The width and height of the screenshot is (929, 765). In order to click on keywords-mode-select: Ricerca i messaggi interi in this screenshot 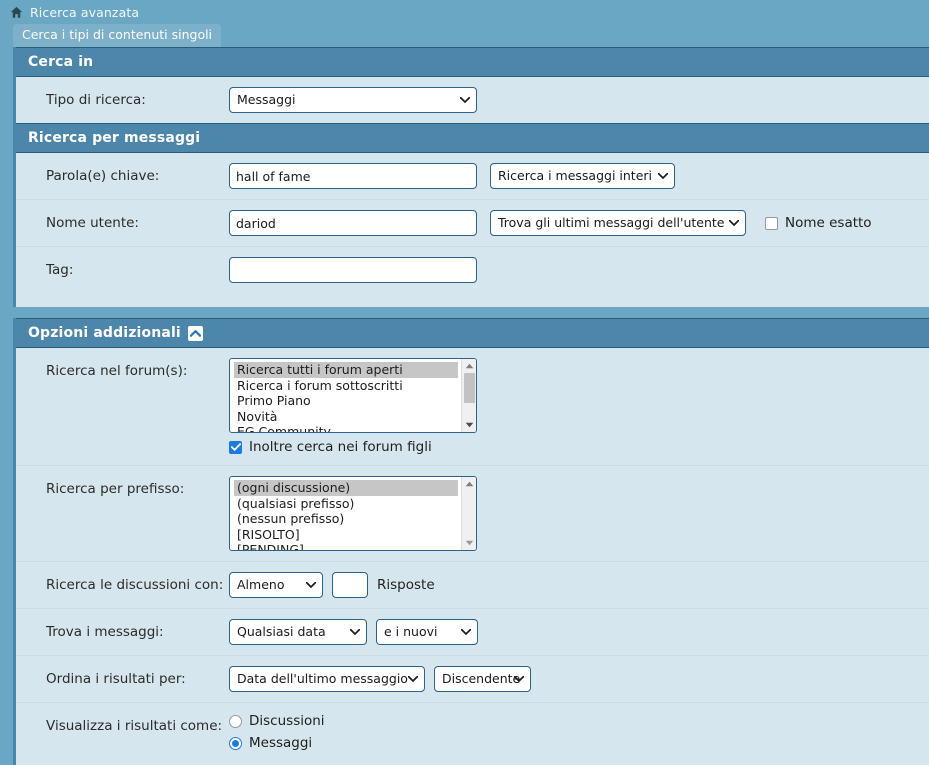, I will do `click(583, 176)`.